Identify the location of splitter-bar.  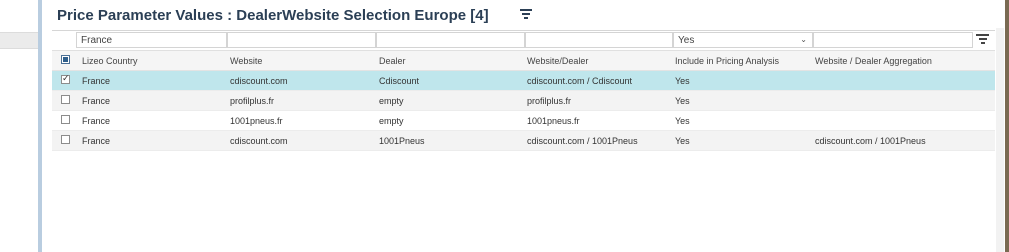
(40, 126).